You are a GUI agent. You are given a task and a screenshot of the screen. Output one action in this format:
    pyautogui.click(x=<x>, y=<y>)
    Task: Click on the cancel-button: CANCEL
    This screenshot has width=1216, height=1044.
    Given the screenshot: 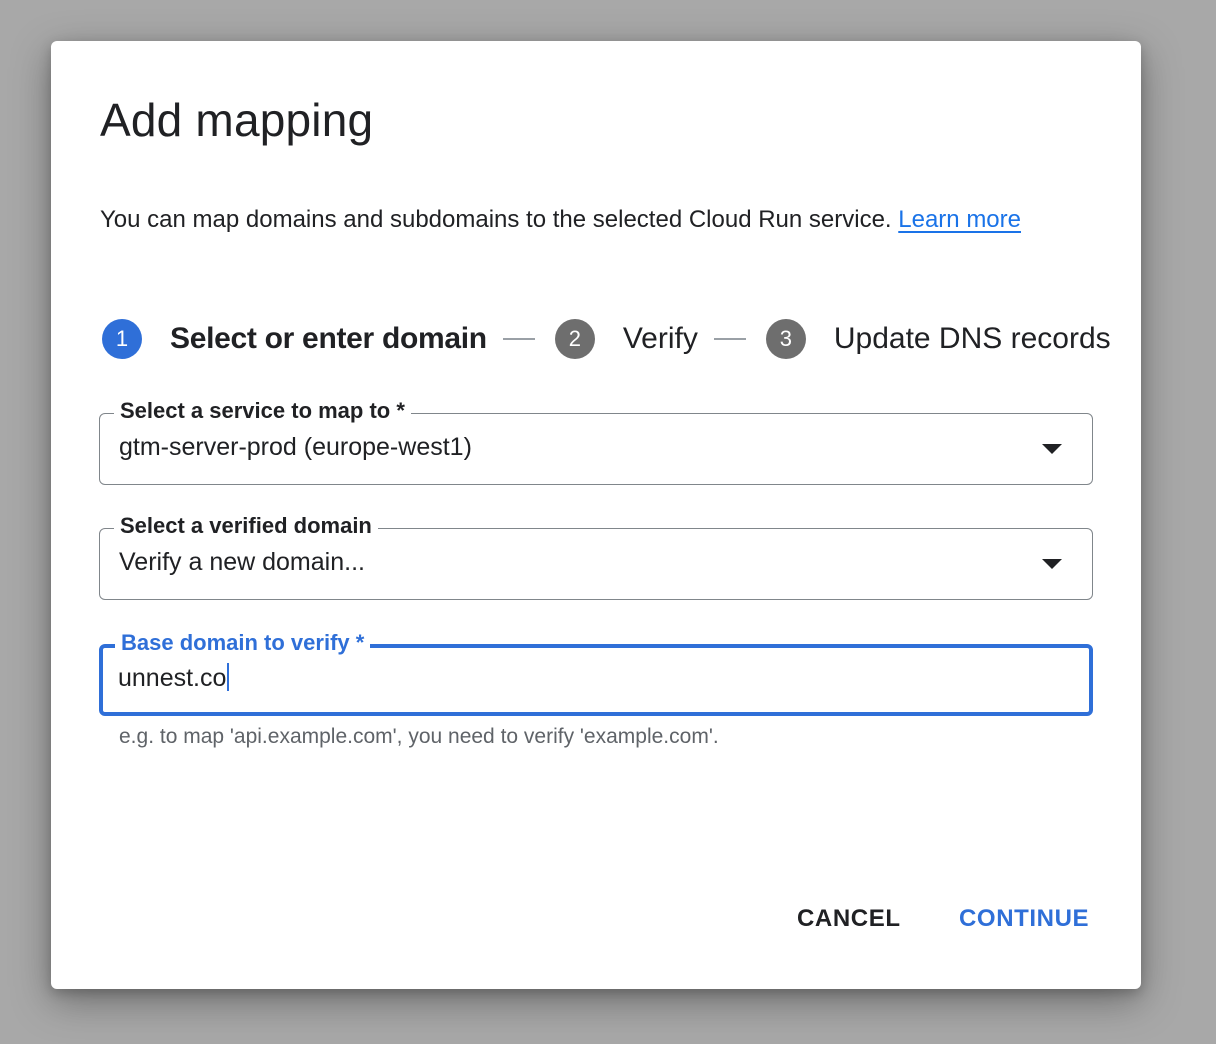 What is the action you would take?
    pyautogui.click(x=849, y=919)
    